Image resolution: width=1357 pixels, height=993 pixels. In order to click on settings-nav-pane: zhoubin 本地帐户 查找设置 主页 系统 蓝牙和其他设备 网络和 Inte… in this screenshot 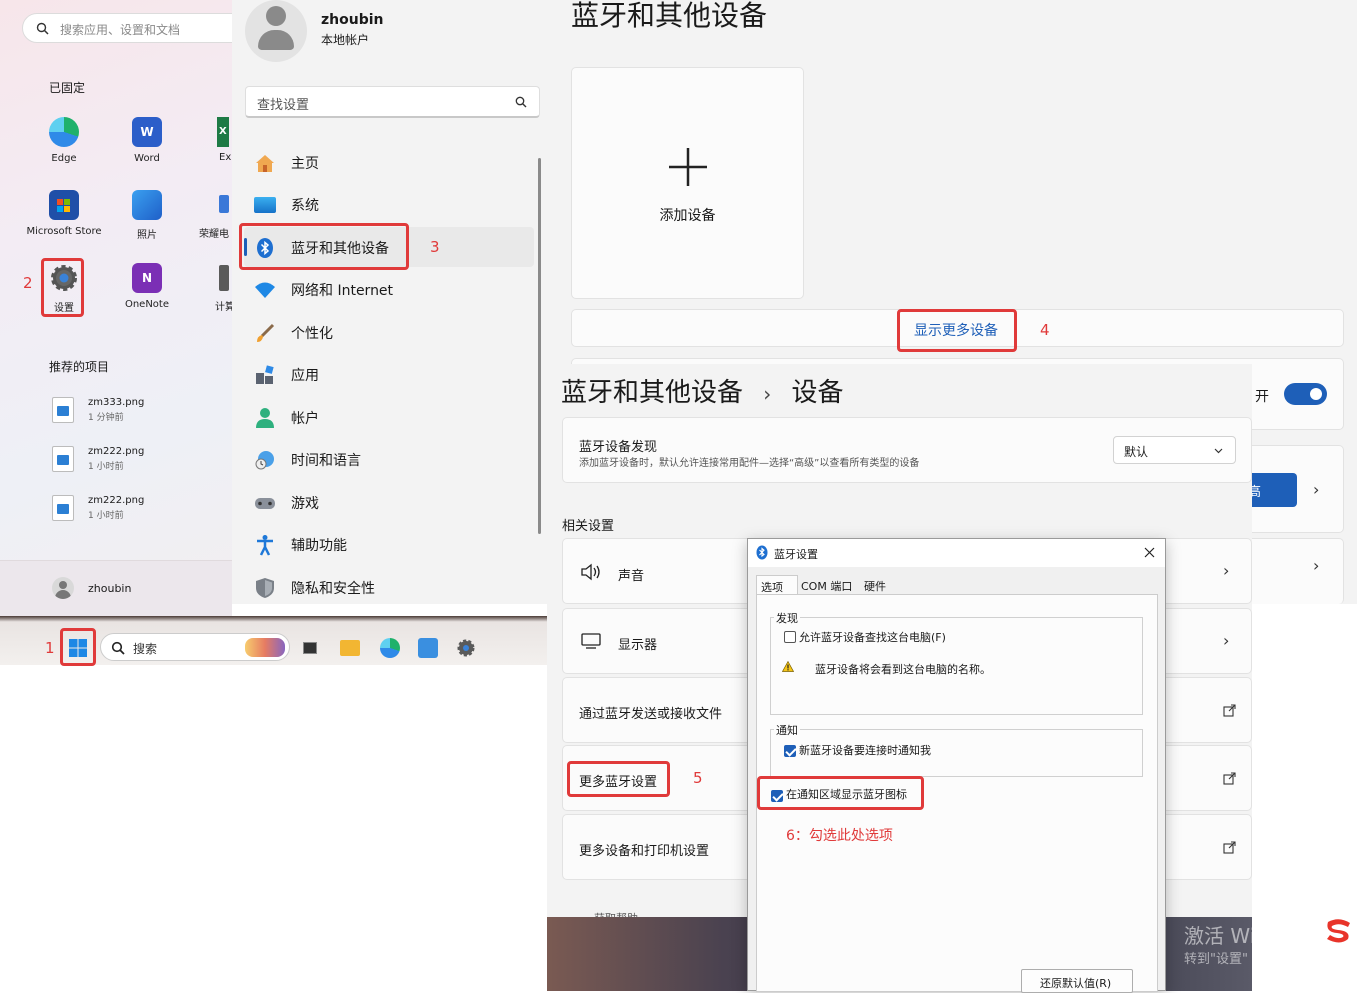, I will do `click(389, 302)`.